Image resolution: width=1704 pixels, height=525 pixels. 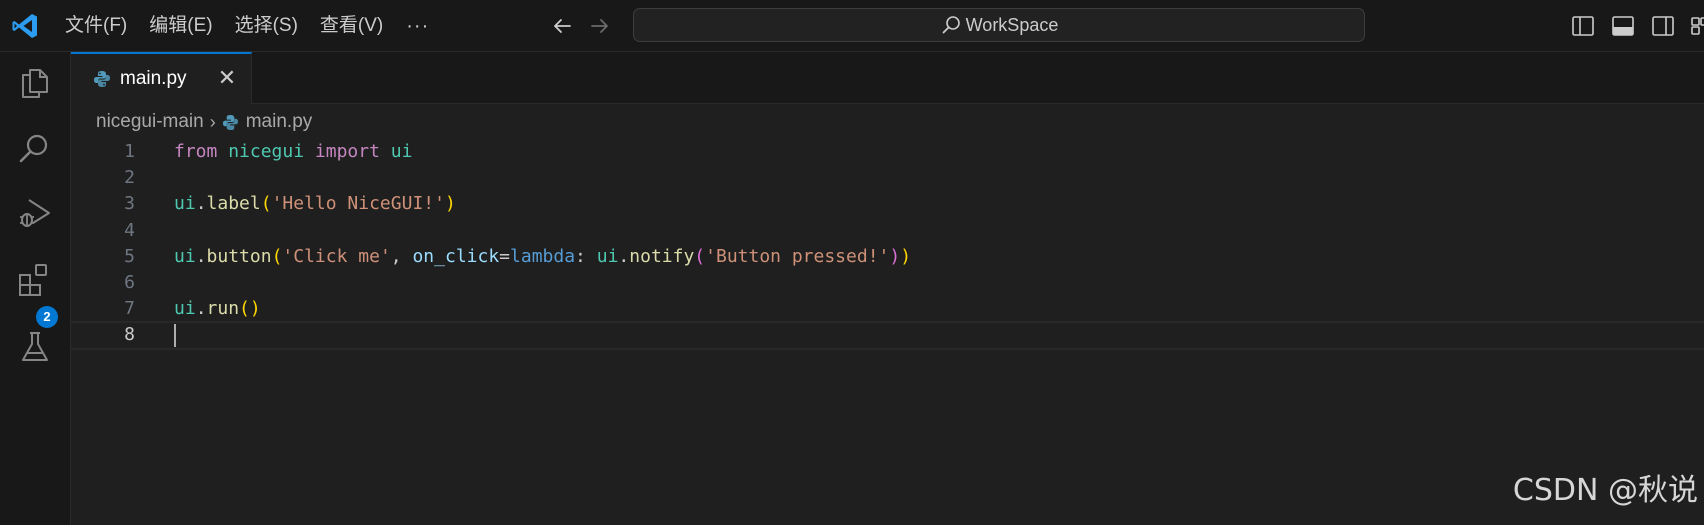 What do you see at coordinates (1697, 26) in the screenshot?
I see `customize-layout-icon` at bounding box center [1697, 26].